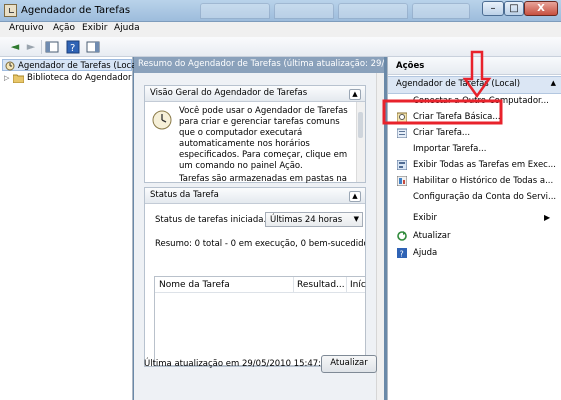  I want to click on annotation-overlay, so click(442, 87).